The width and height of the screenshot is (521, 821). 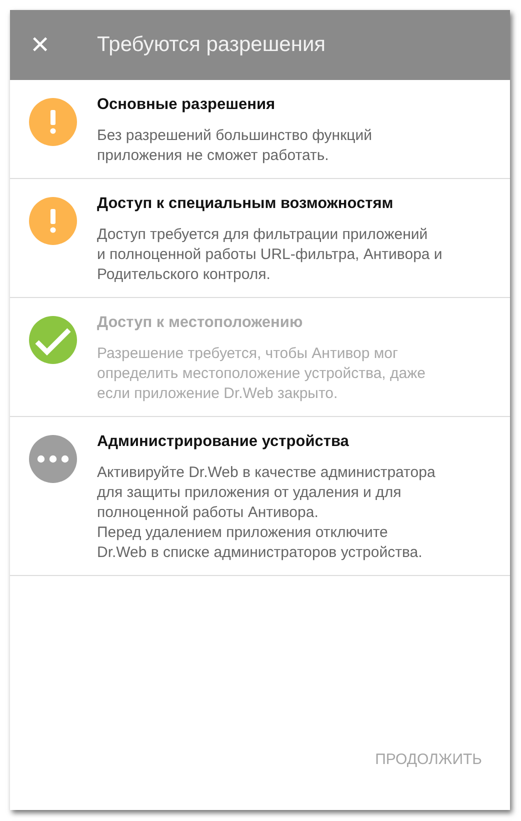 What do you see at coordinates (200, 323) in the screenshot?
I see `permission-title: Доступ к местоположению` at bounding box center [200, 323].